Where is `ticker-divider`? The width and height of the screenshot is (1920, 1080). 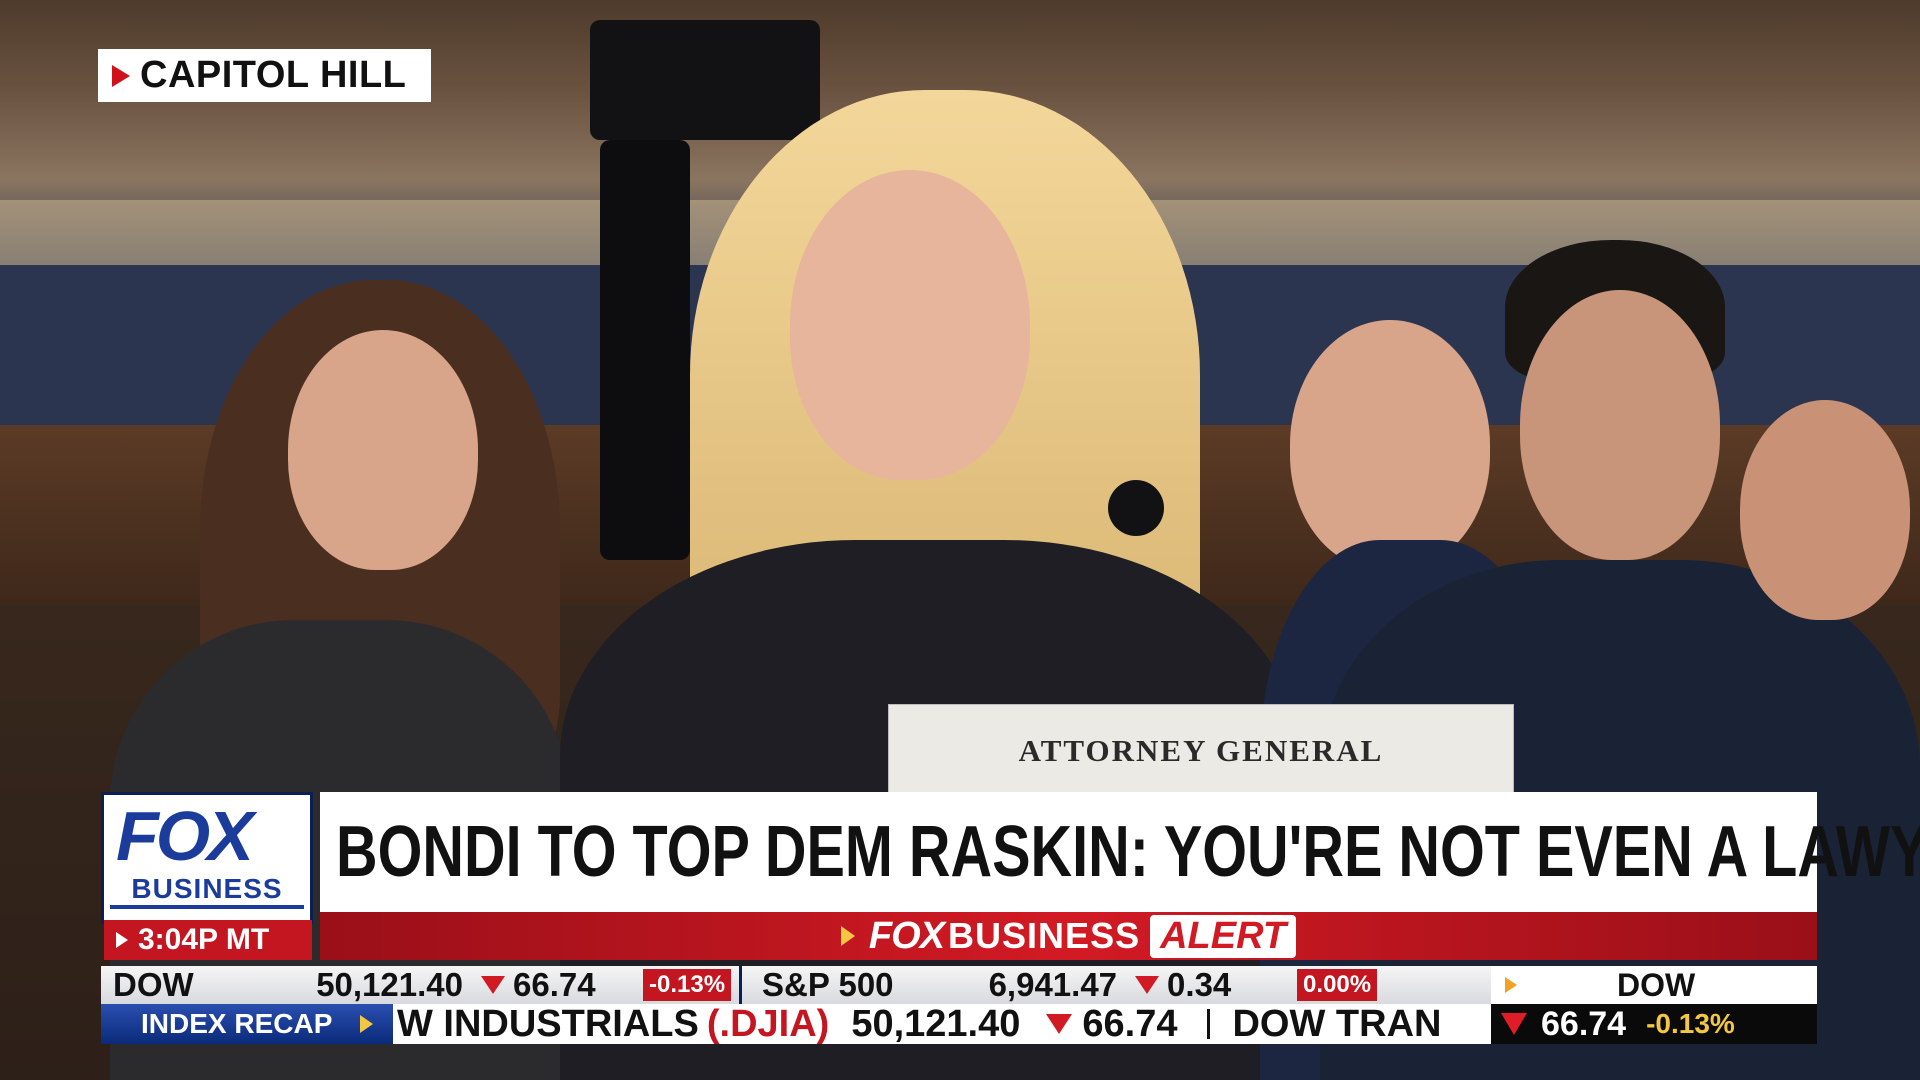
ticker-divider is located at coordinates (741, 985).